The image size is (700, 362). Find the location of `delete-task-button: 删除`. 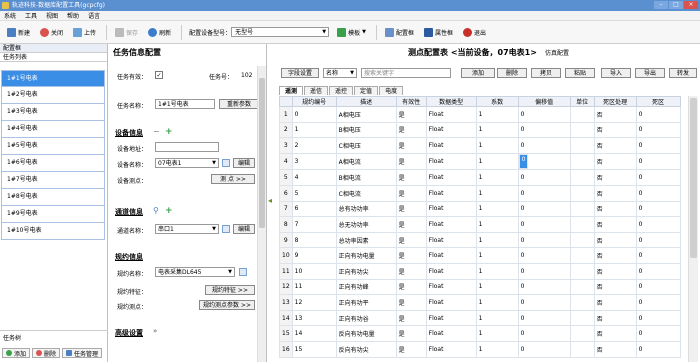

delete-task-button: 删除 is located at coordinates (46, 353).